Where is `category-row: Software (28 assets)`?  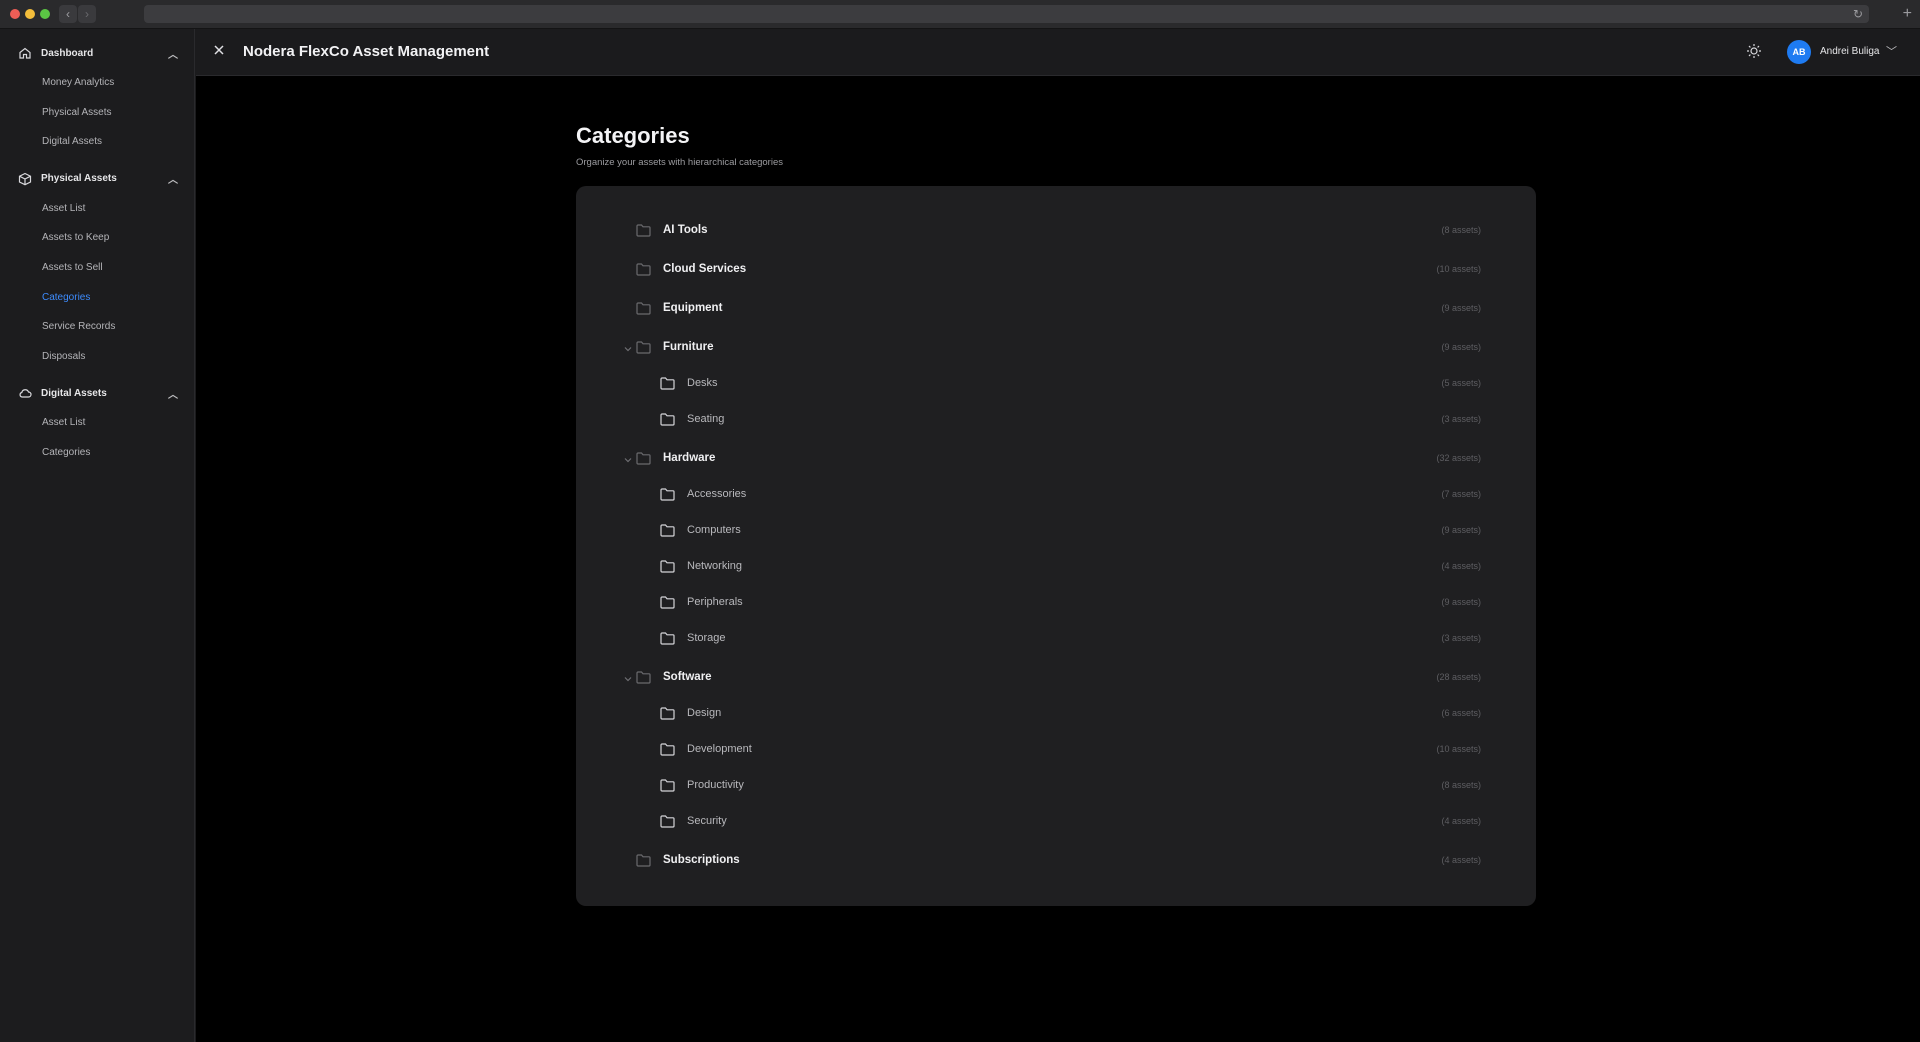
category-row: Software (28 assets) is located at coordinates (1056, 678).